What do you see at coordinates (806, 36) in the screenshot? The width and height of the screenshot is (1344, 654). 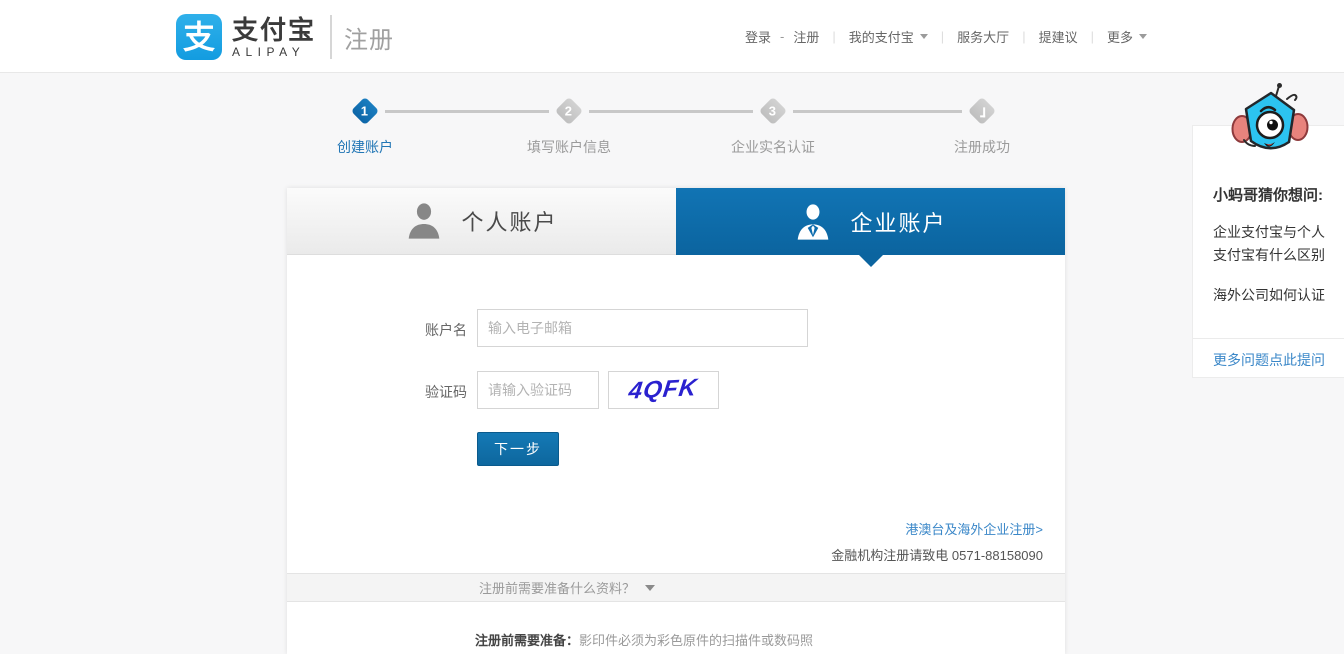 I see `nav-register: 注册` at bounding box center [806, 36].